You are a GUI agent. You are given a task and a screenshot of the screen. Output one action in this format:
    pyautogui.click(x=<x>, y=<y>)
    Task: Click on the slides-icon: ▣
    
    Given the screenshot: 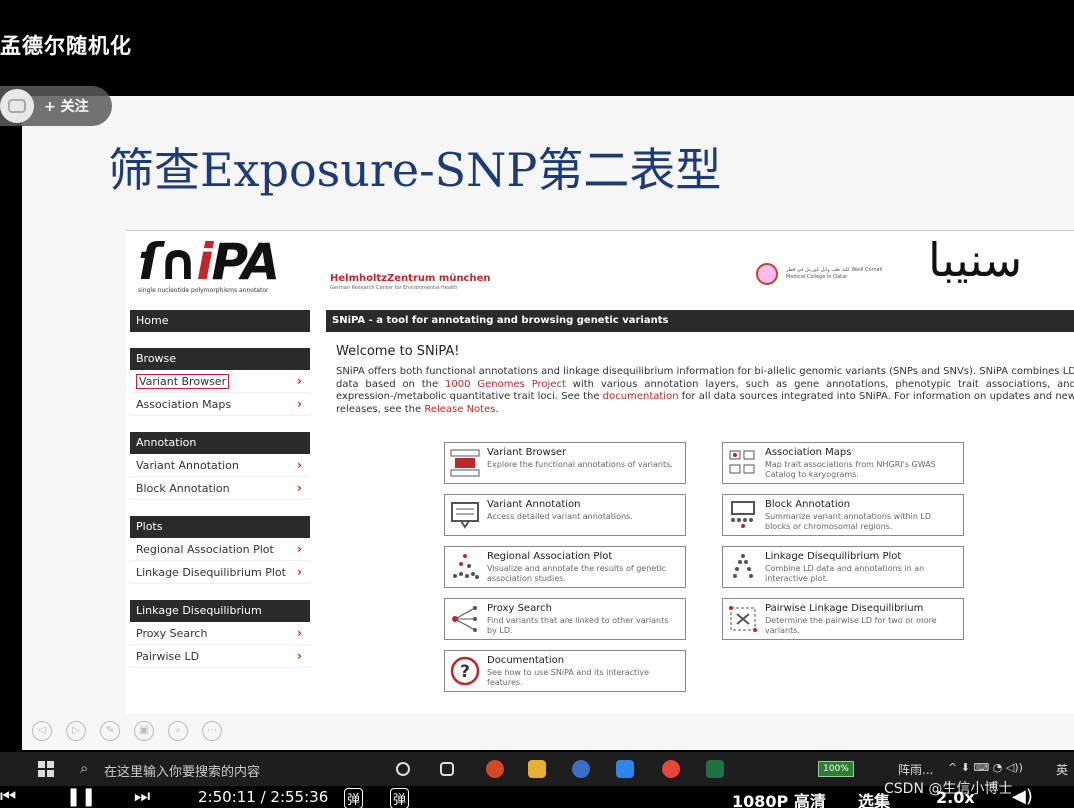 What is the action you would take?
    pyautogui.click(x=144, y=731)
    